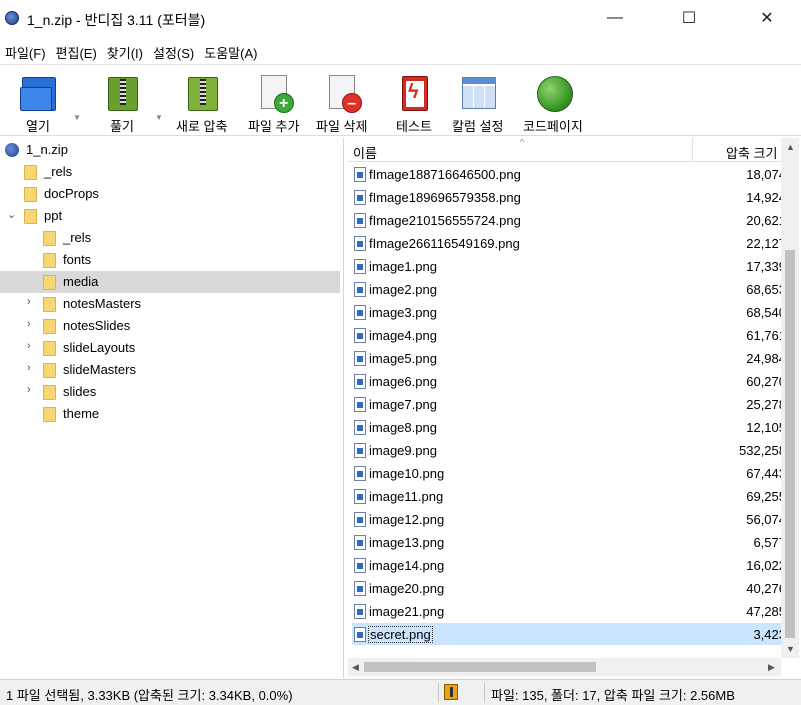 This screenshot has height=705, width=801. I want to click on tree-item-slides: › slides, so click(170, 392).